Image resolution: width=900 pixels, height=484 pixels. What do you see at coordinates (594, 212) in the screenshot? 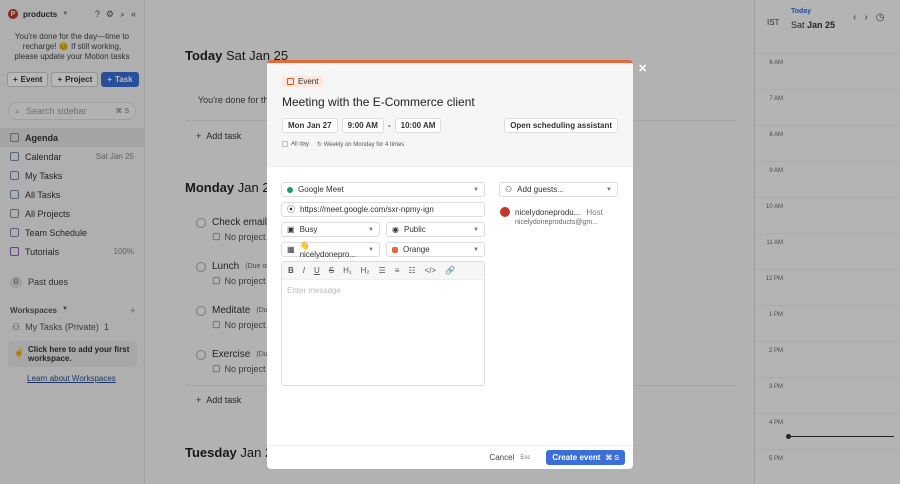
I see `host-badge: Host` at bounding box center [594, 212].